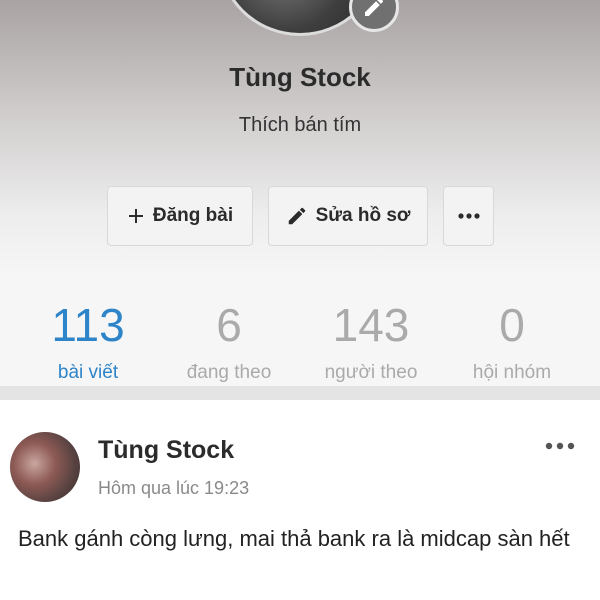 This screenshot has height=600, width=600. I want to click on profile-name: Tùng Stock, so click(300, 77).